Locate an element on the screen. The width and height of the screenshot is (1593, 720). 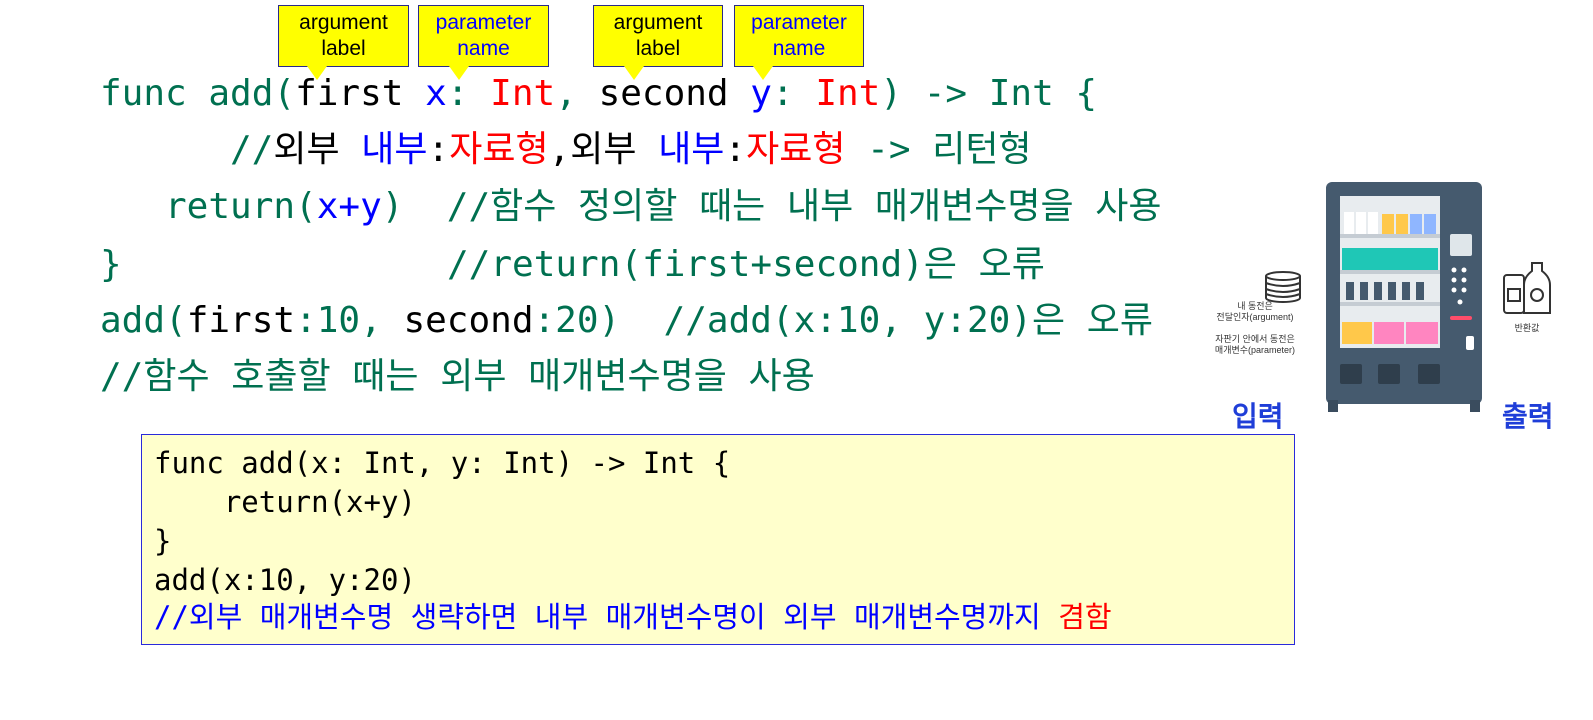
callout-argument-label-1: argument label is located at coordinates (343, 42).